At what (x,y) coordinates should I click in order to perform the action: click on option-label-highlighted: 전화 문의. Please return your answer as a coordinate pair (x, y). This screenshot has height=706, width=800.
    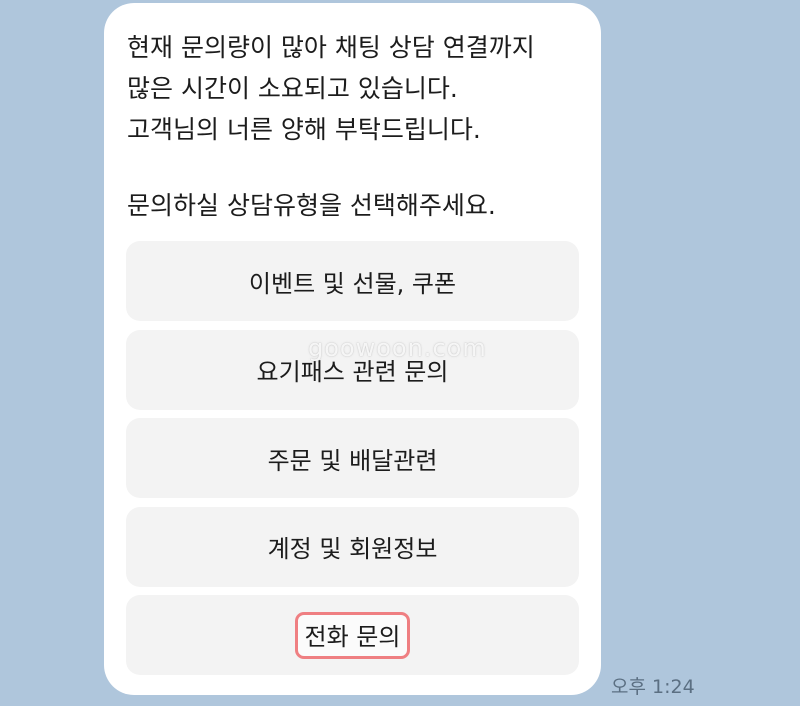
    Looking at the image, I should click on (352, 635).